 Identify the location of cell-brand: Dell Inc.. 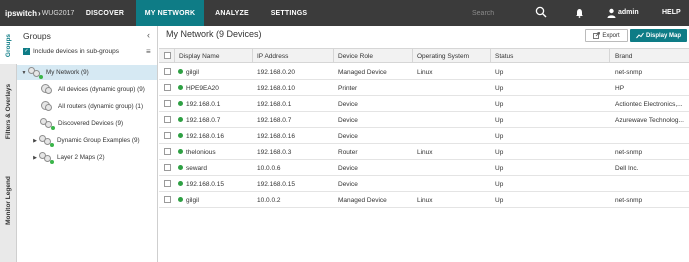
(627, 168).